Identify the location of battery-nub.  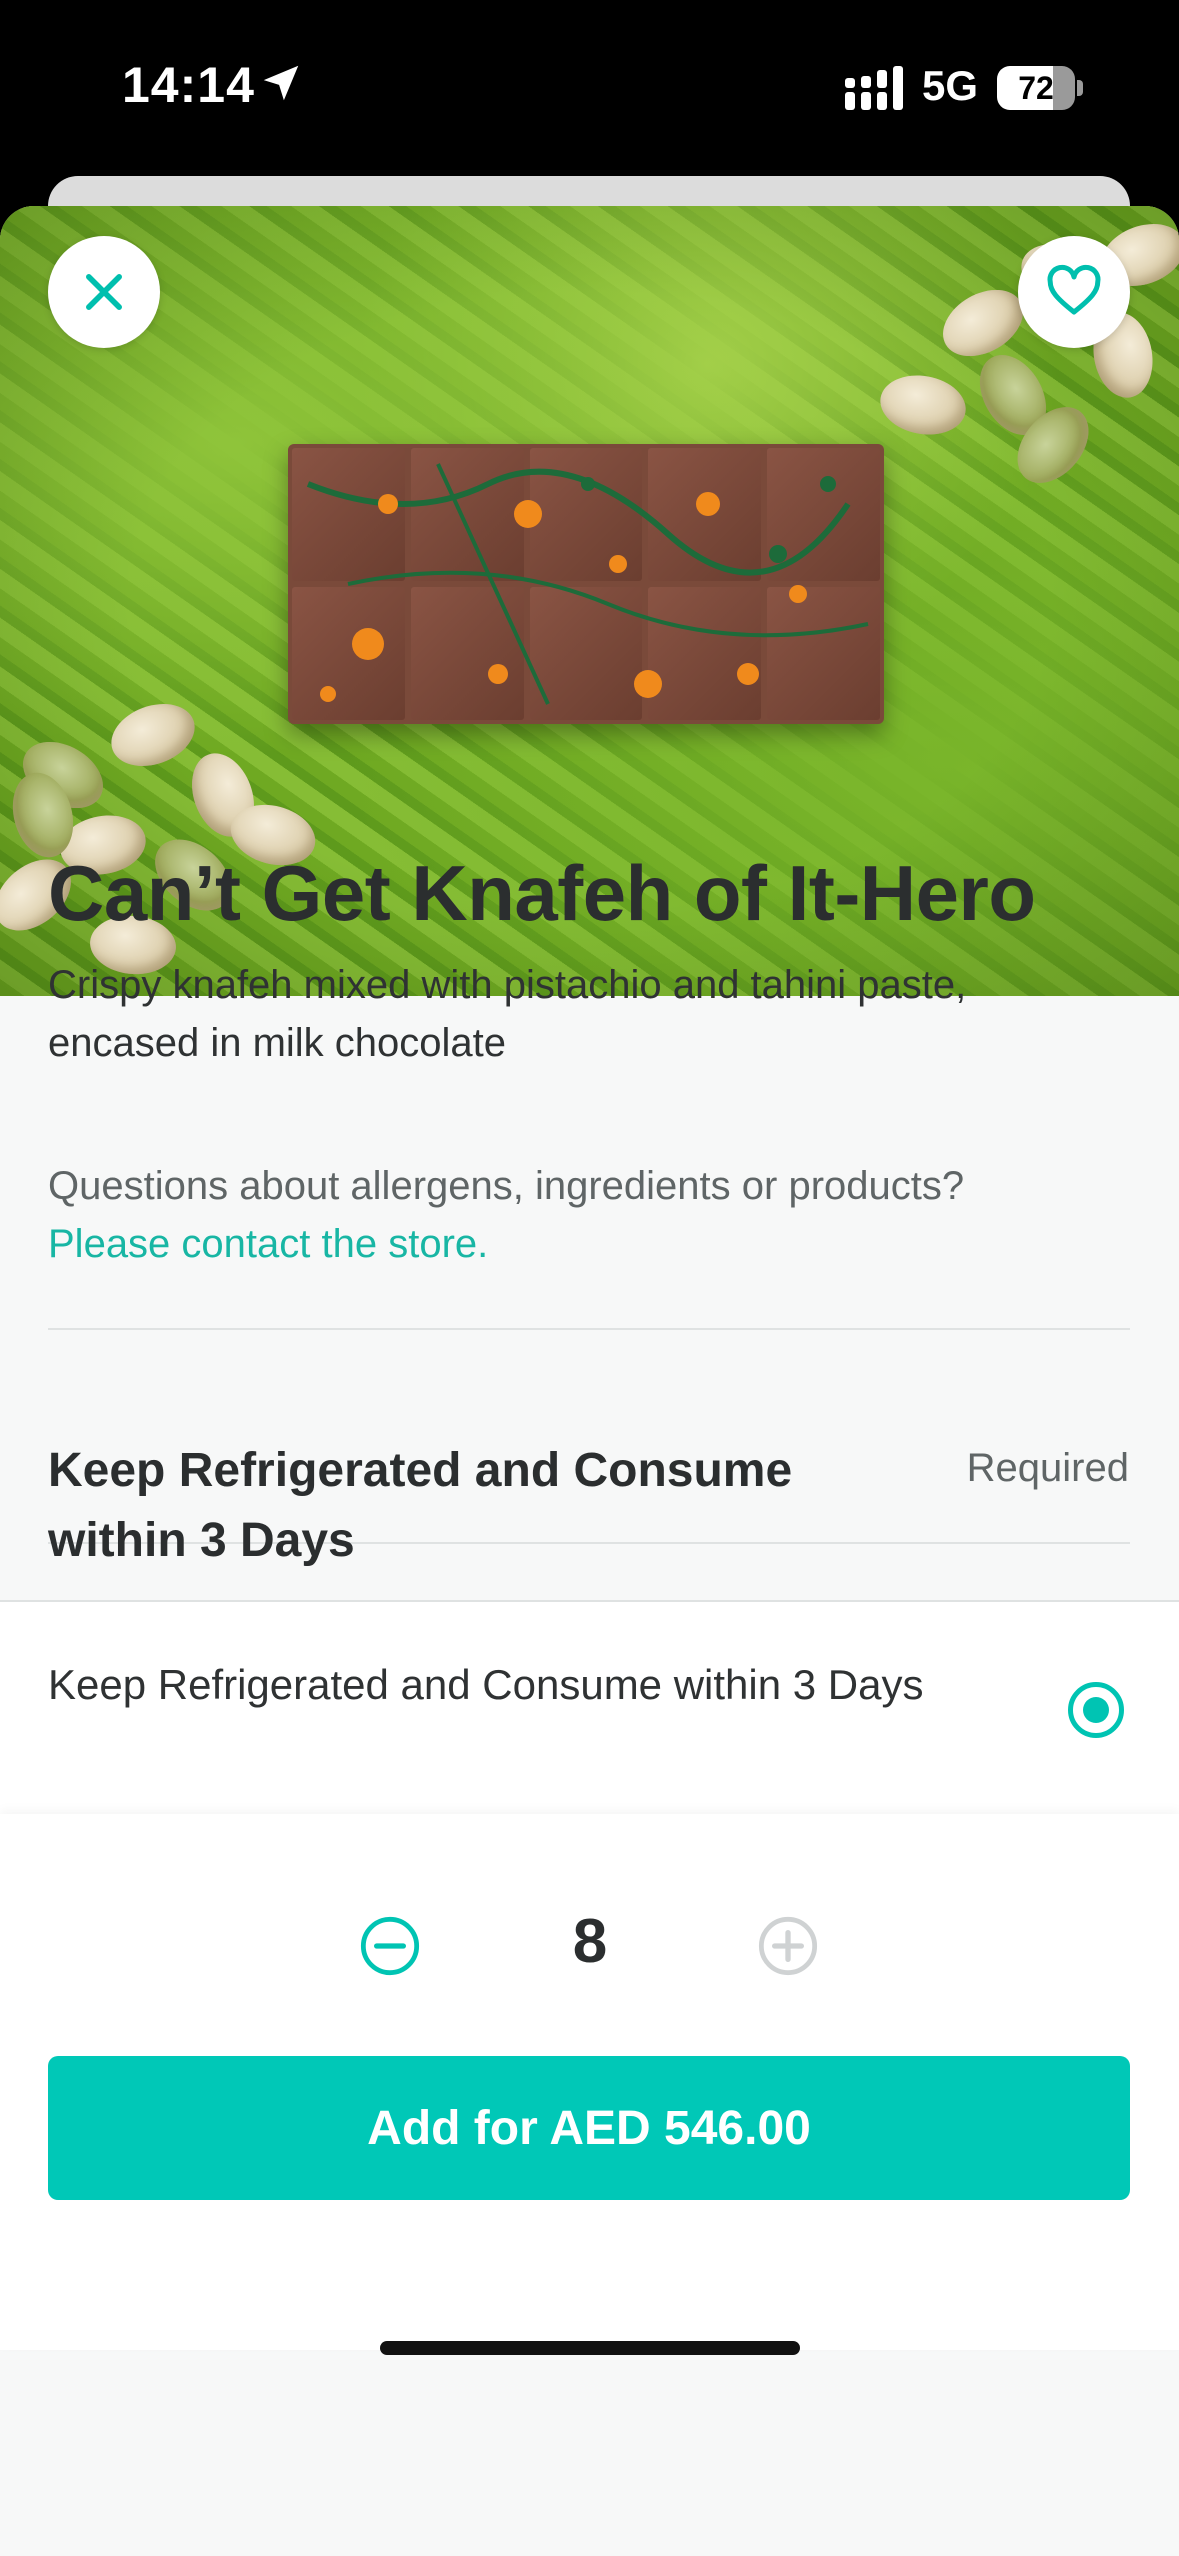
(1080, 88).